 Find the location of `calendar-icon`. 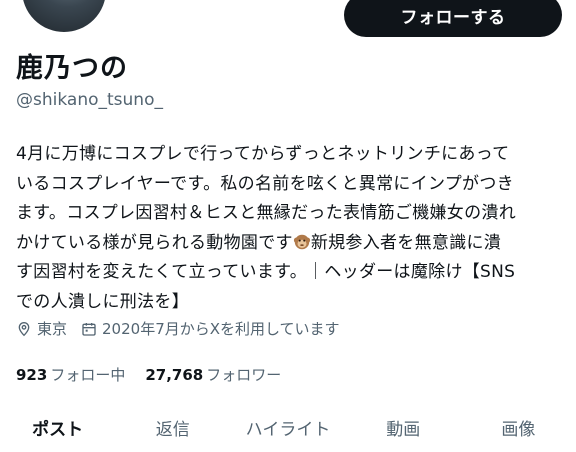

calendar-icon is located at coordinates (89, 329).